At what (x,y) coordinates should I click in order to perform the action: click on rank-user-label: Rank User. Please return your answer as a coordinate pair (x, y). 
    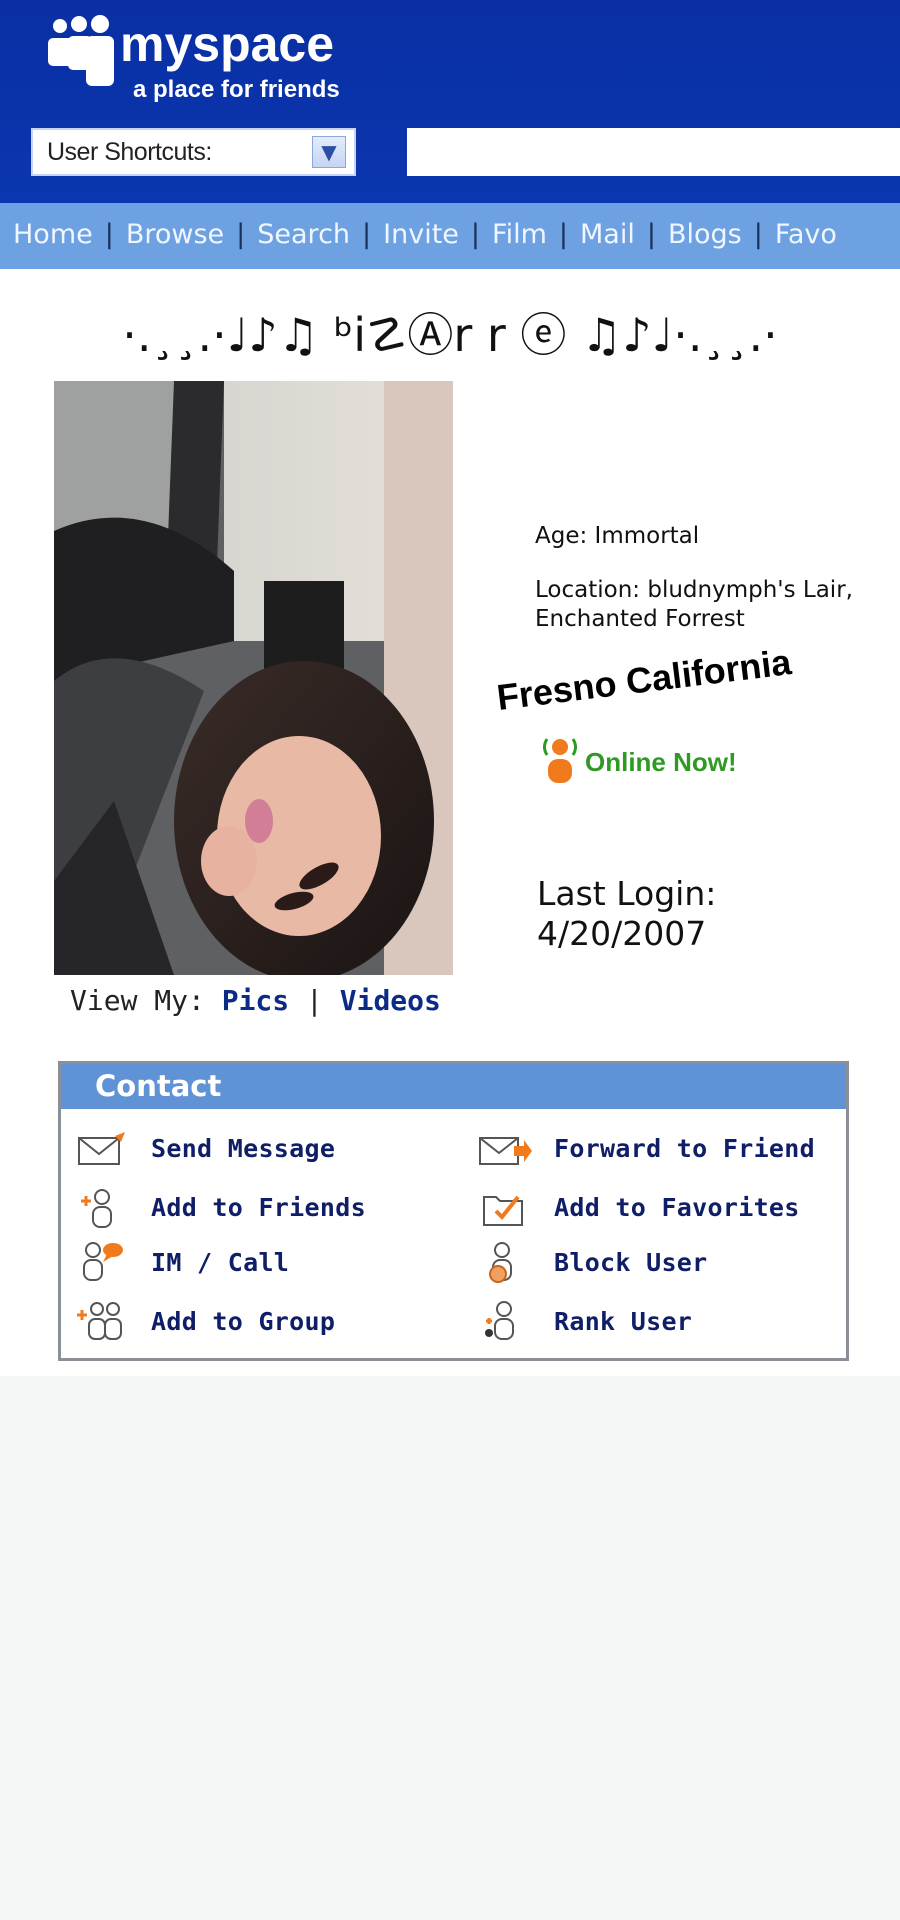
    Looking at the image, I should click on (623, 1321).